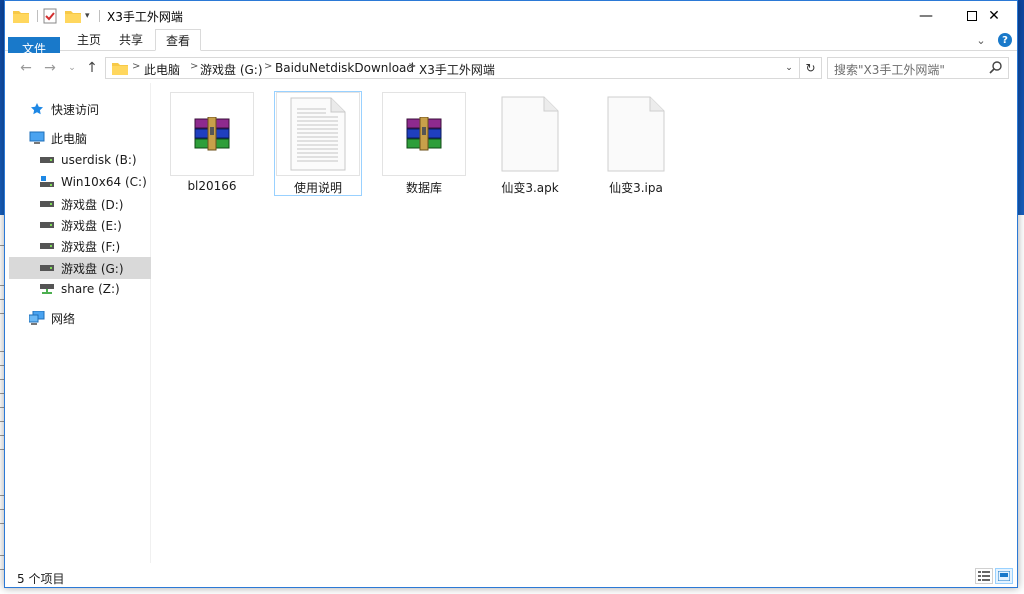 This screenshot has height=594, width=1024. I want to click on breadcrumb-current-folder: X3手工外网端, so click(457, 69).